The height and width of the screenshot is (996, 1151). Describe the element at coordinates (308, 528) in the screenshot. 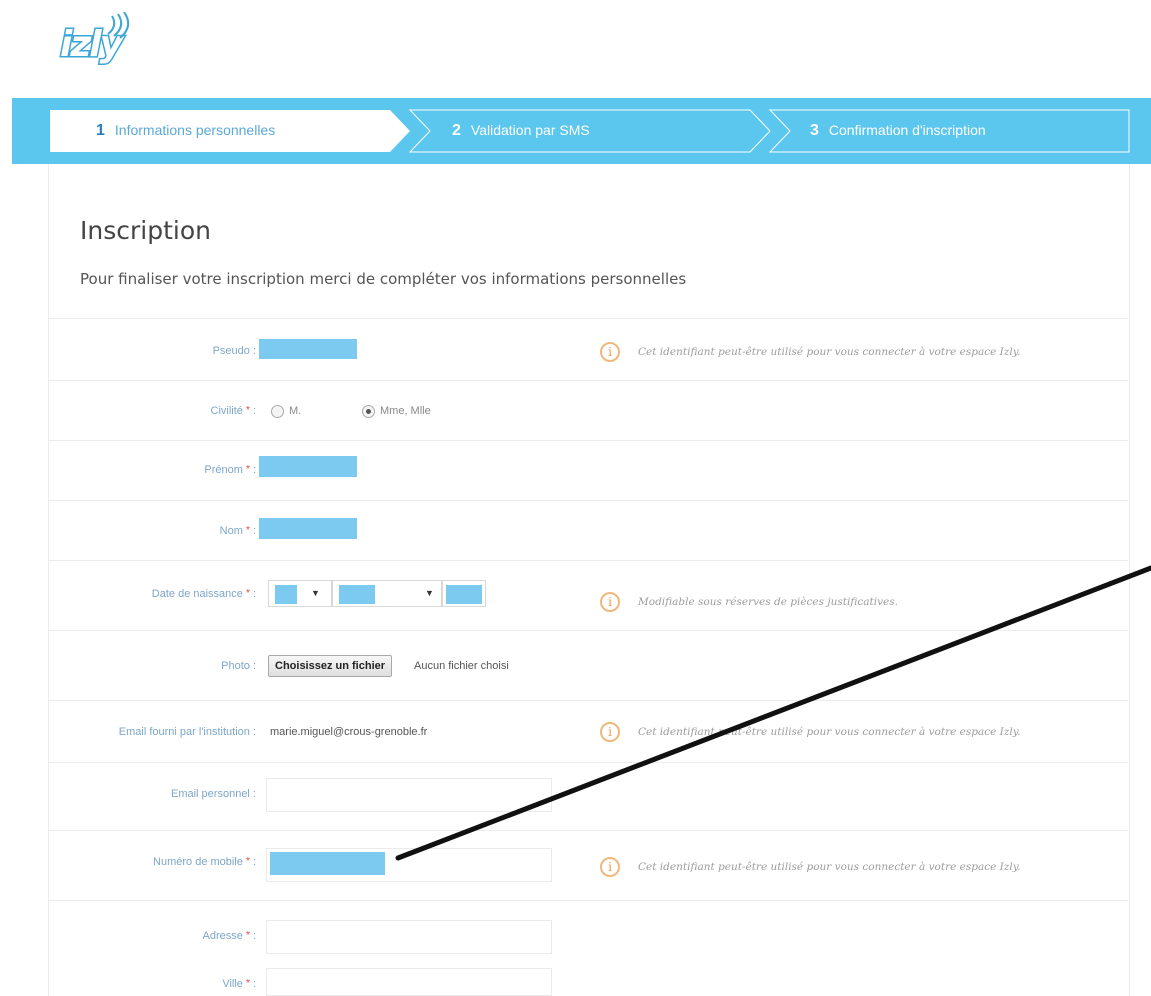

I see `nom-field-redacted` at that location.